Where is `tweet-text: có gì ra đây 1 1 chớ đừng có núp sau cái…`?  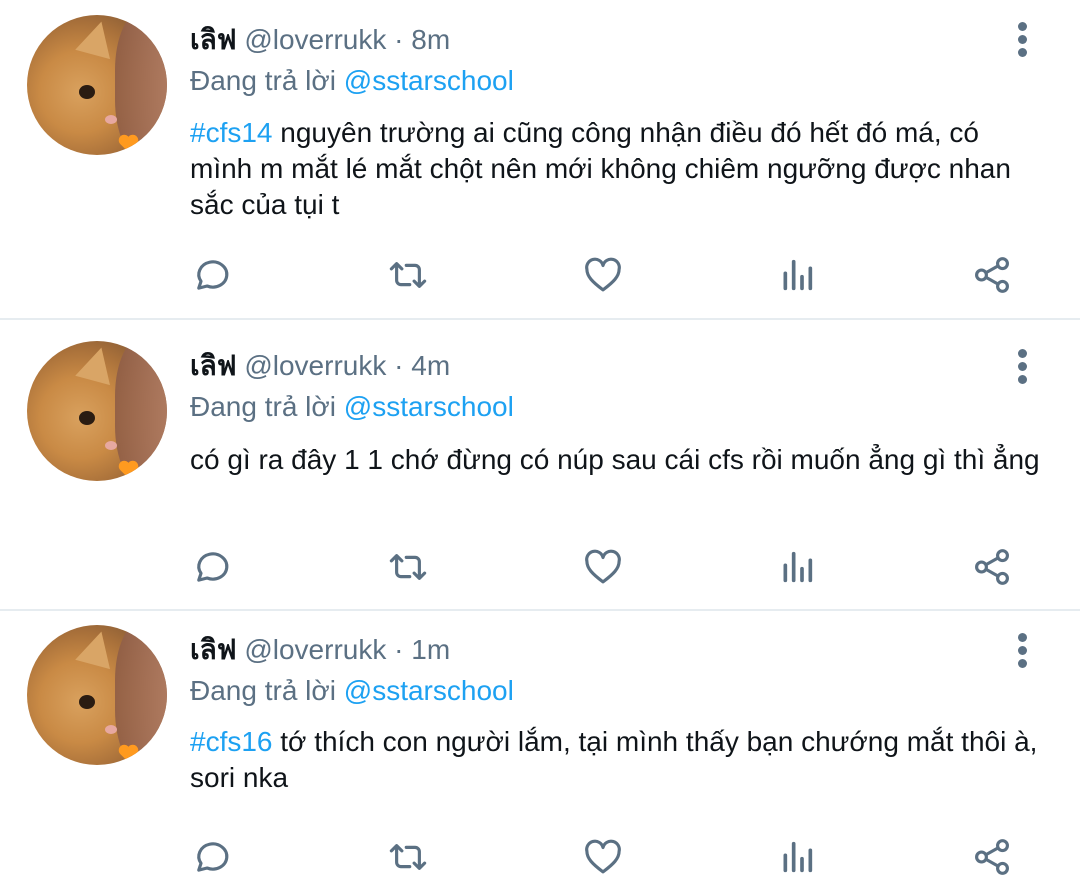
tweet-text: có gì ra đây 1 1 chớ đừng có núp sau cái… is located at coordinates (615, 460).